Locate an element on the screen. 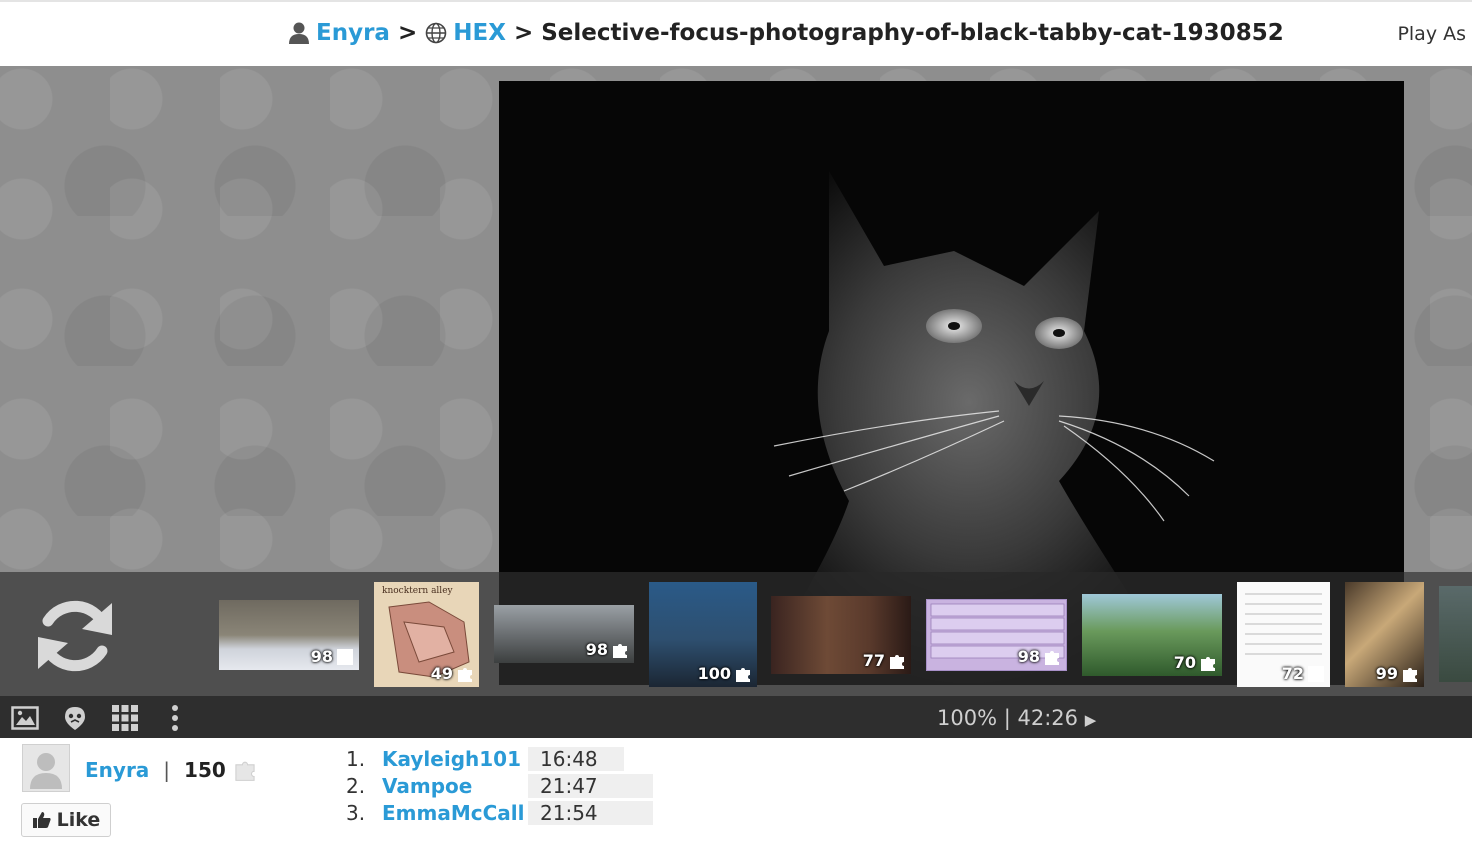 This screenshot has width=1472, height=846. image-icon is located at coordinates (25, 718).